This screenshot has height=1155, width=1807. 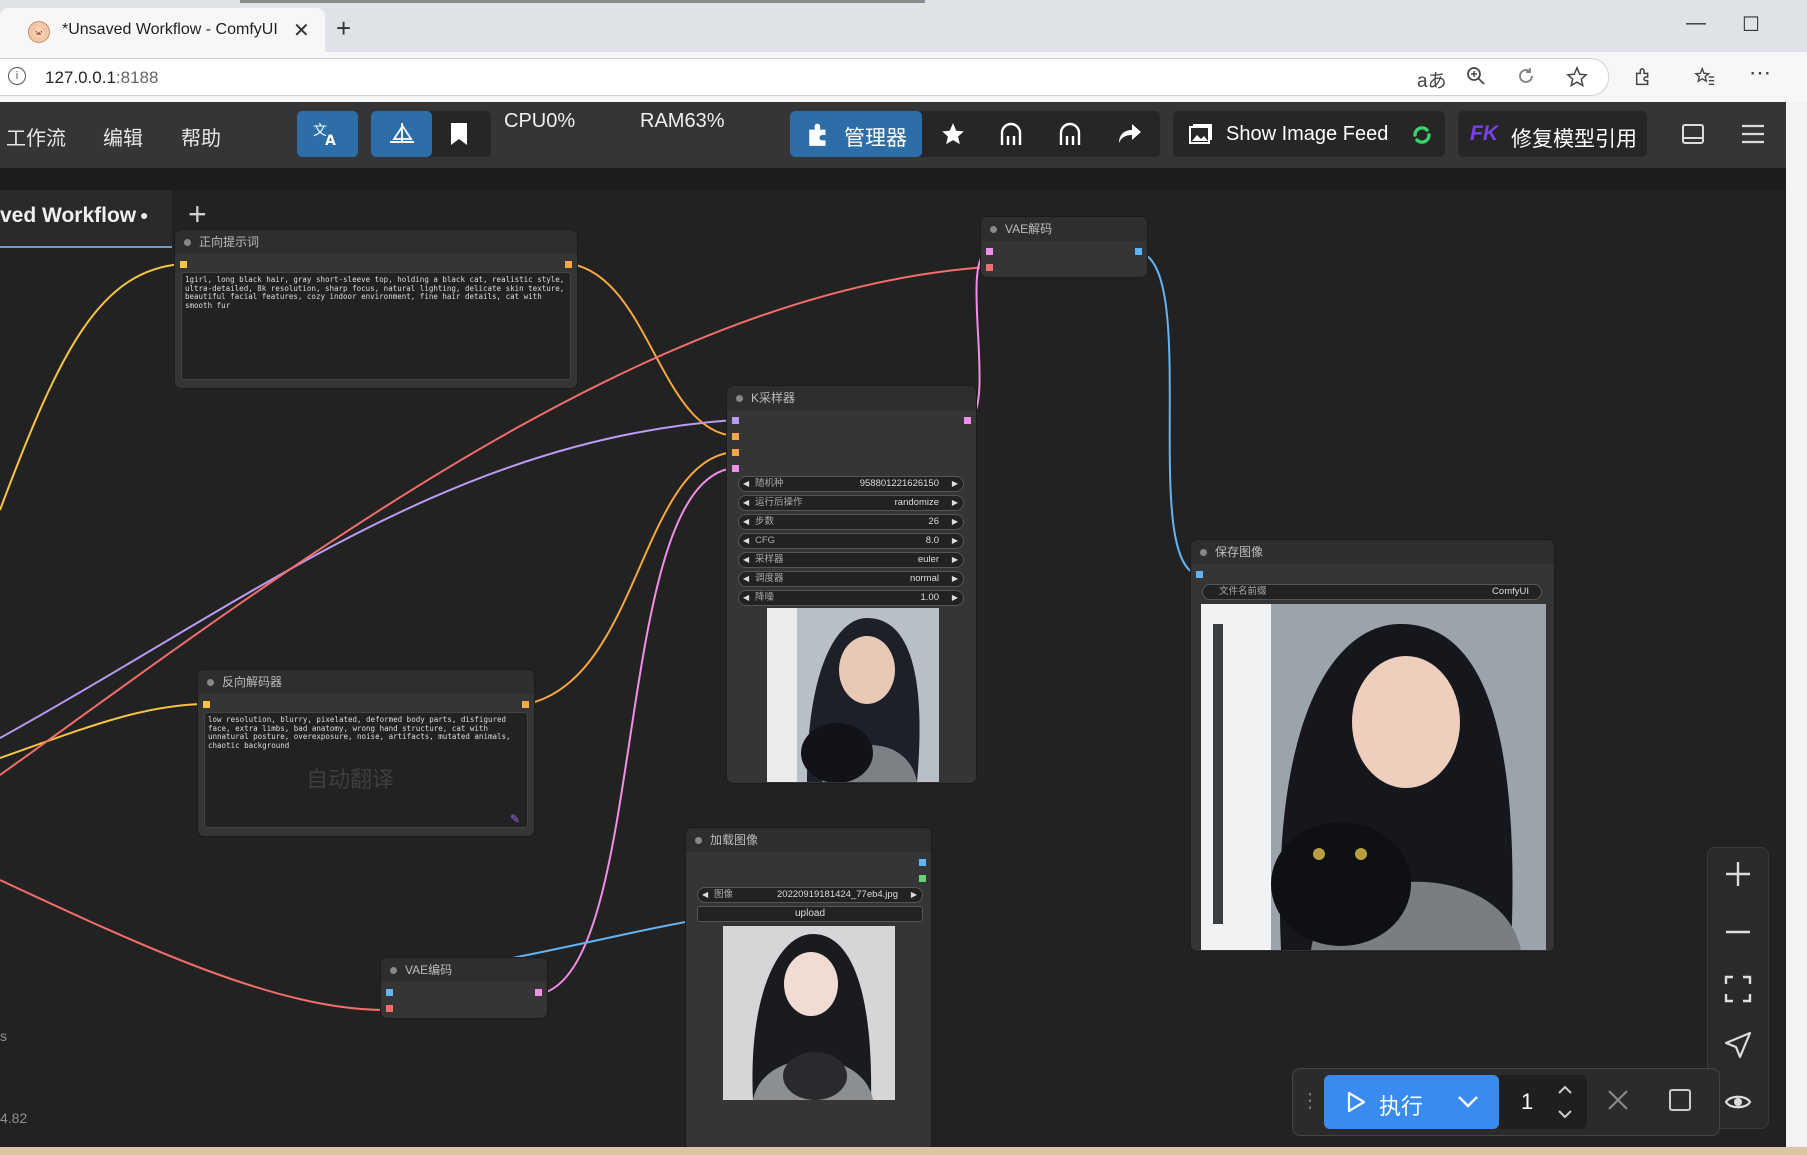 I want to click on share-button, so click(x=1130, y=134).